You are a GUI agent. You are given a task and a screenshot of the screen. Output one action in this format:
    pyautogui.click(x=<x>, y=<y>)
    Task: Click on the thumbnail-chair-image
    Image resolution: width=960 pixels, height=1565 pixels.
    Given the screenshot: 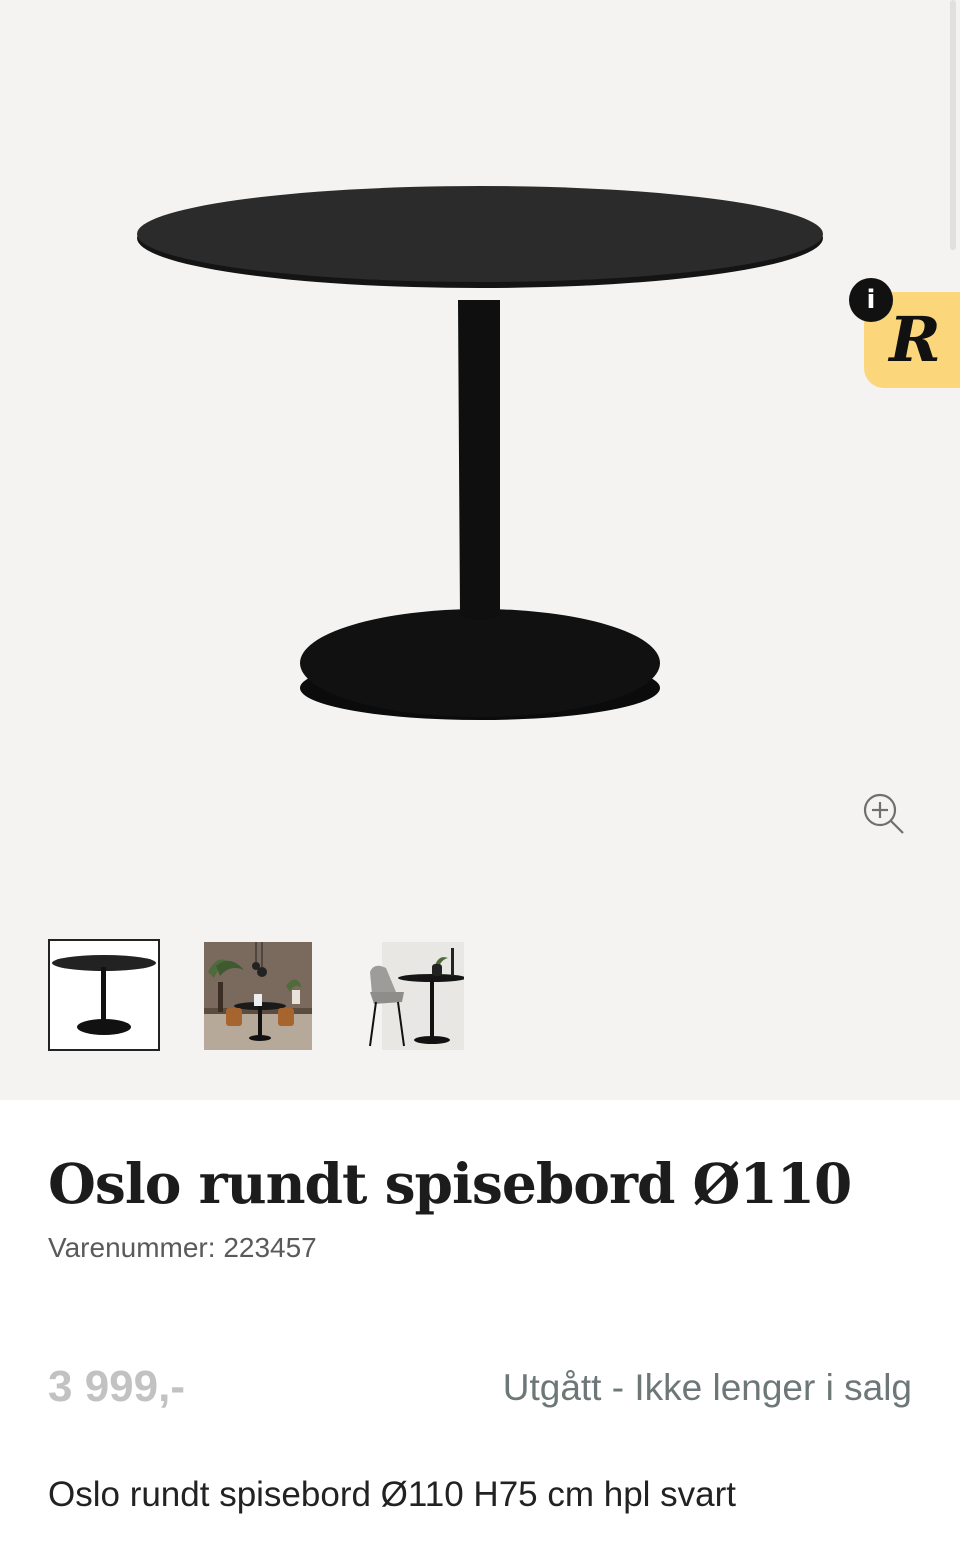 What is the action you would take?
    pyautogui.click(x=411, y=996)
    